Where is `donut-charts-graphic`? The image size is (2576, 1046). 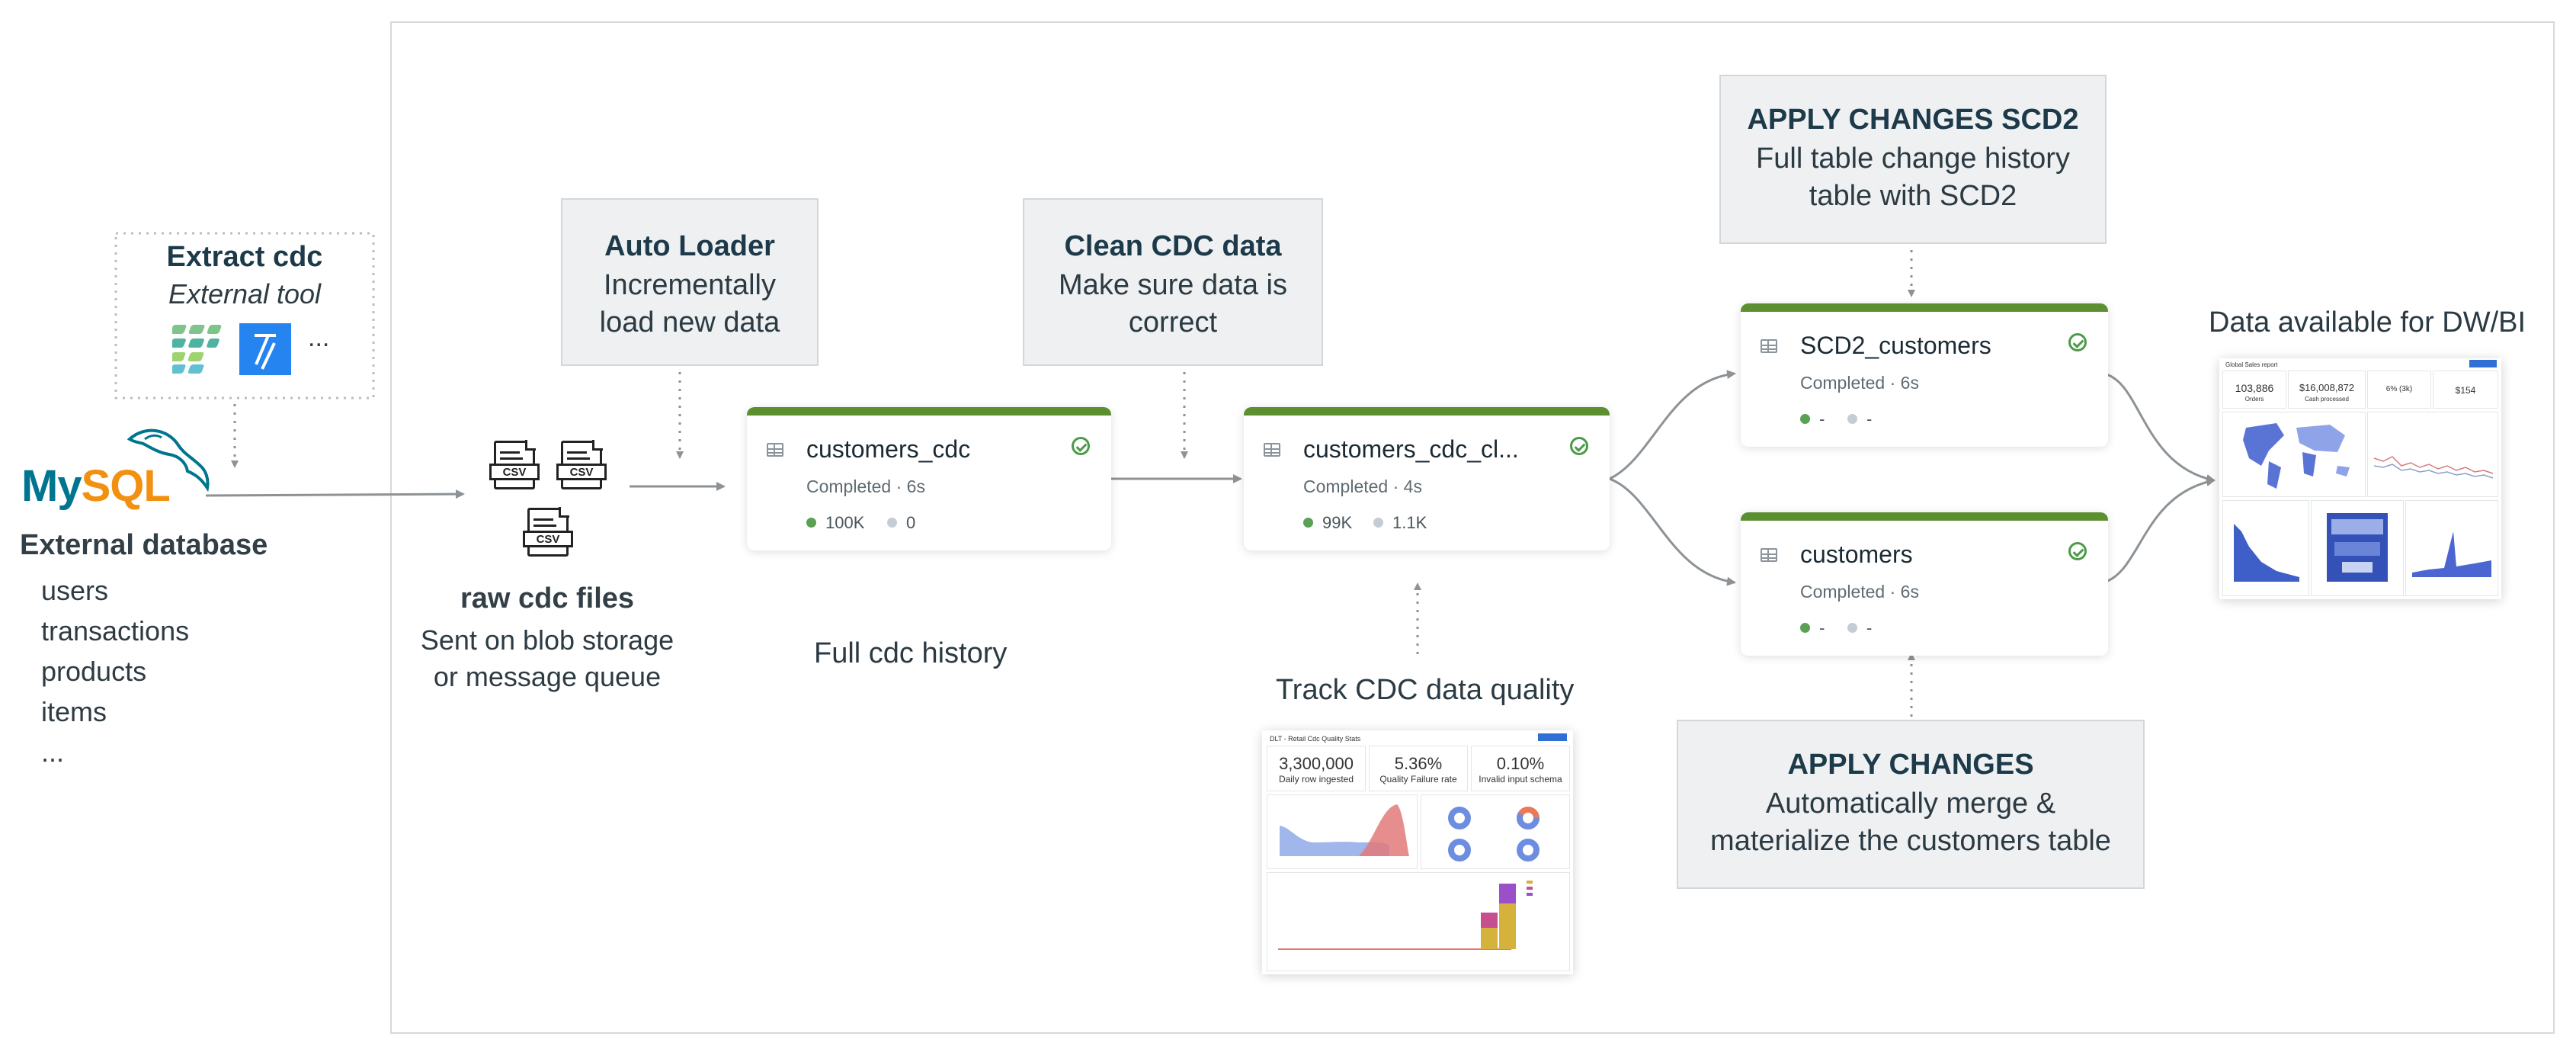 donut-charts-graphic is located at coordinates (1494, 834).